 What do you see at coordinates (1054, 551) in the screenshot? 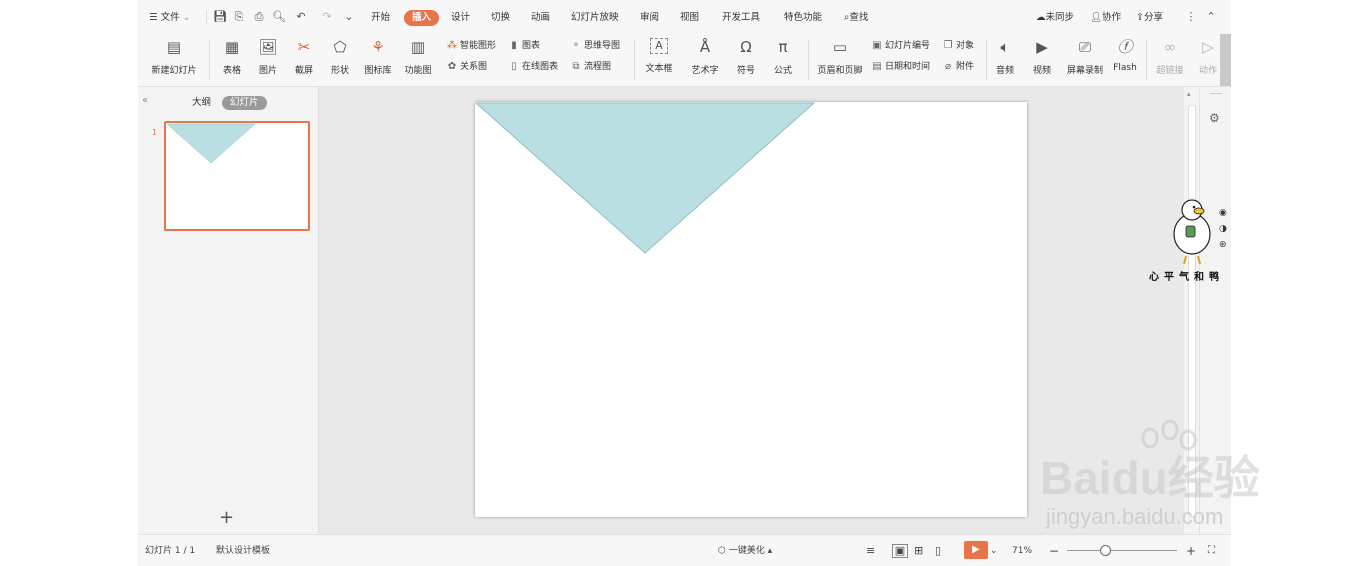
I see `zoom-out-button: −` at bounding box center [1054, 551].